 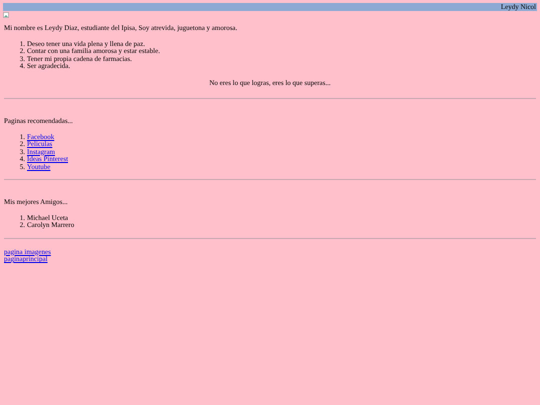 I want to click on broken-image-icon, so click(x=6, y=15).